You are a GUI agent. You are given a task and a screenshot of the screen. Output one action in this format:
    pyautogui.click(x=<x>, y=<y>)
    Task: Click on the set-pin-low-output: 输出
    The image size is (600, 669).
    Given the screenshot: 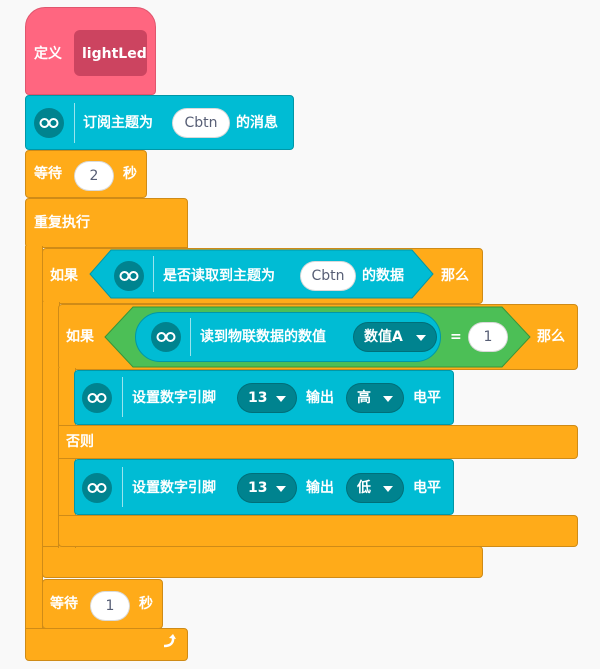 What is the action you would take?
    pyautogui.click(x=320, y=488)
    